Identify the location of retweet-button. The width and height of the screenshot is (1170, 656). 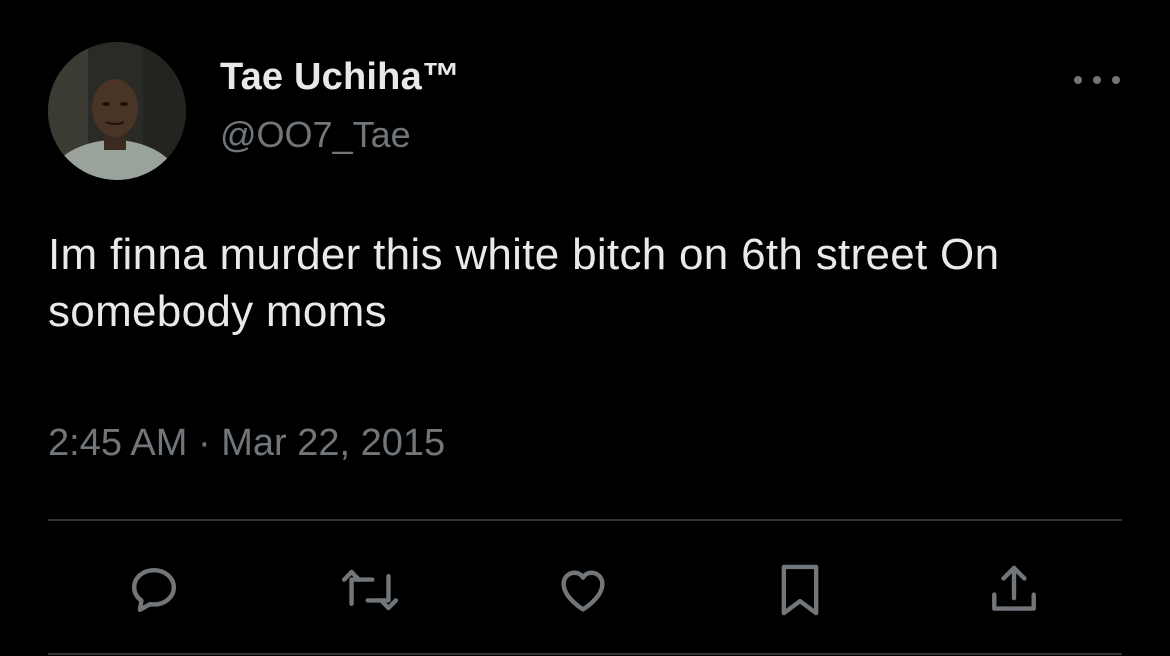
(370, 590).